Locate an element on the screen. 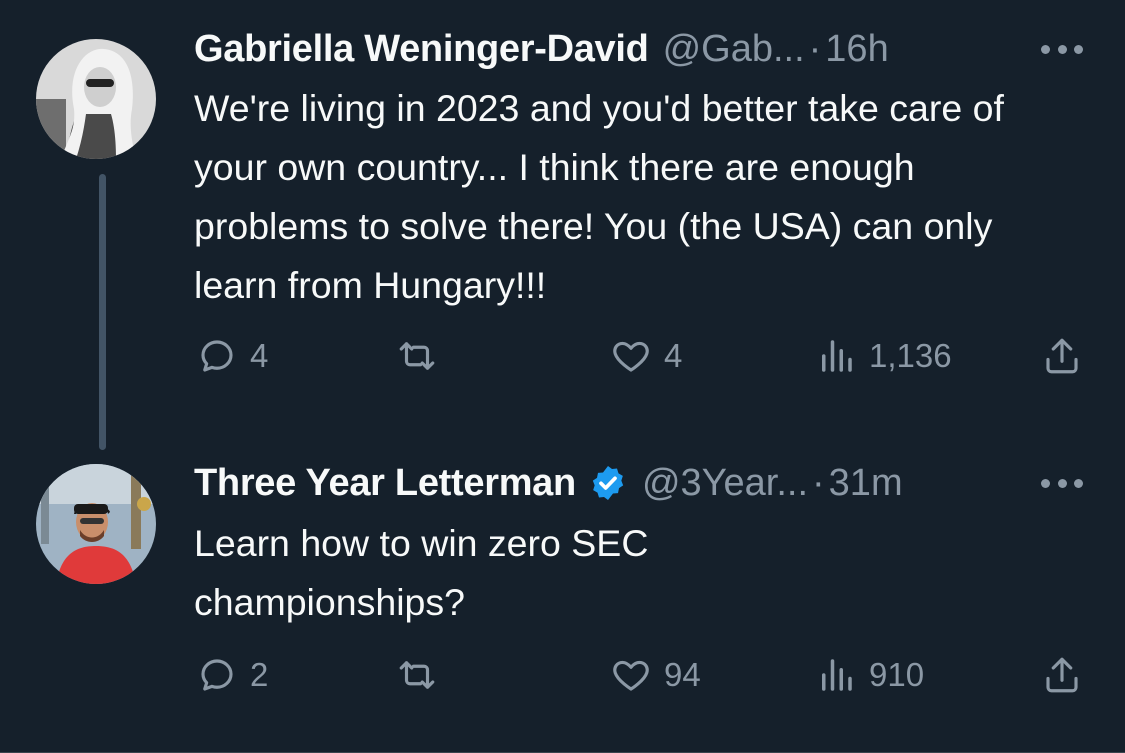 The width and height of the screenshot is (1125, 753). tweet-header: Three Year Letterman @3Year... · 31m is located at coordinates (548, 483).